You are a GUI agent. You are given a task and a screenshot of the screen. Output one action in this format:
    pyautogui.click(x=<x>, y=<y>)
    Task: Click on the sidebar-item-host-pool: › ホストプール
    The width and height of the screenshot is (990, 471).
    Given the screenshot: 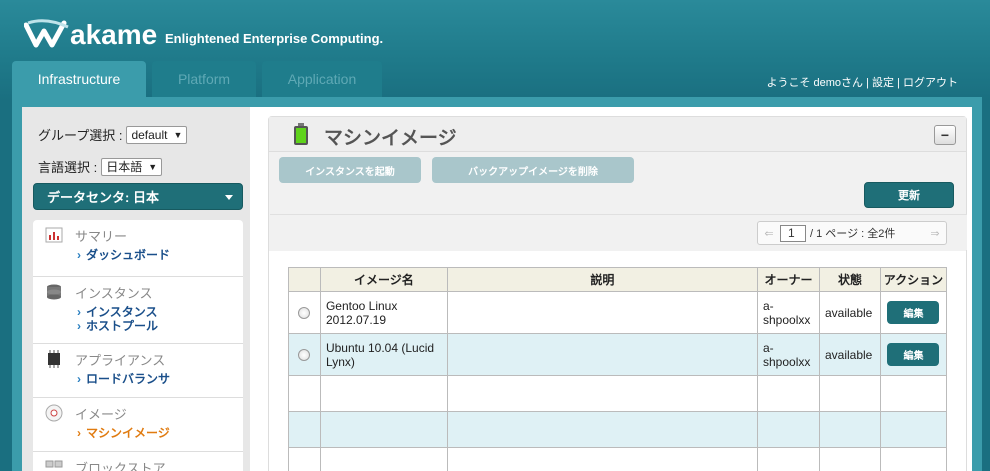 What is the action you would take?
    pyautogui.click(x=117, y=325)
    